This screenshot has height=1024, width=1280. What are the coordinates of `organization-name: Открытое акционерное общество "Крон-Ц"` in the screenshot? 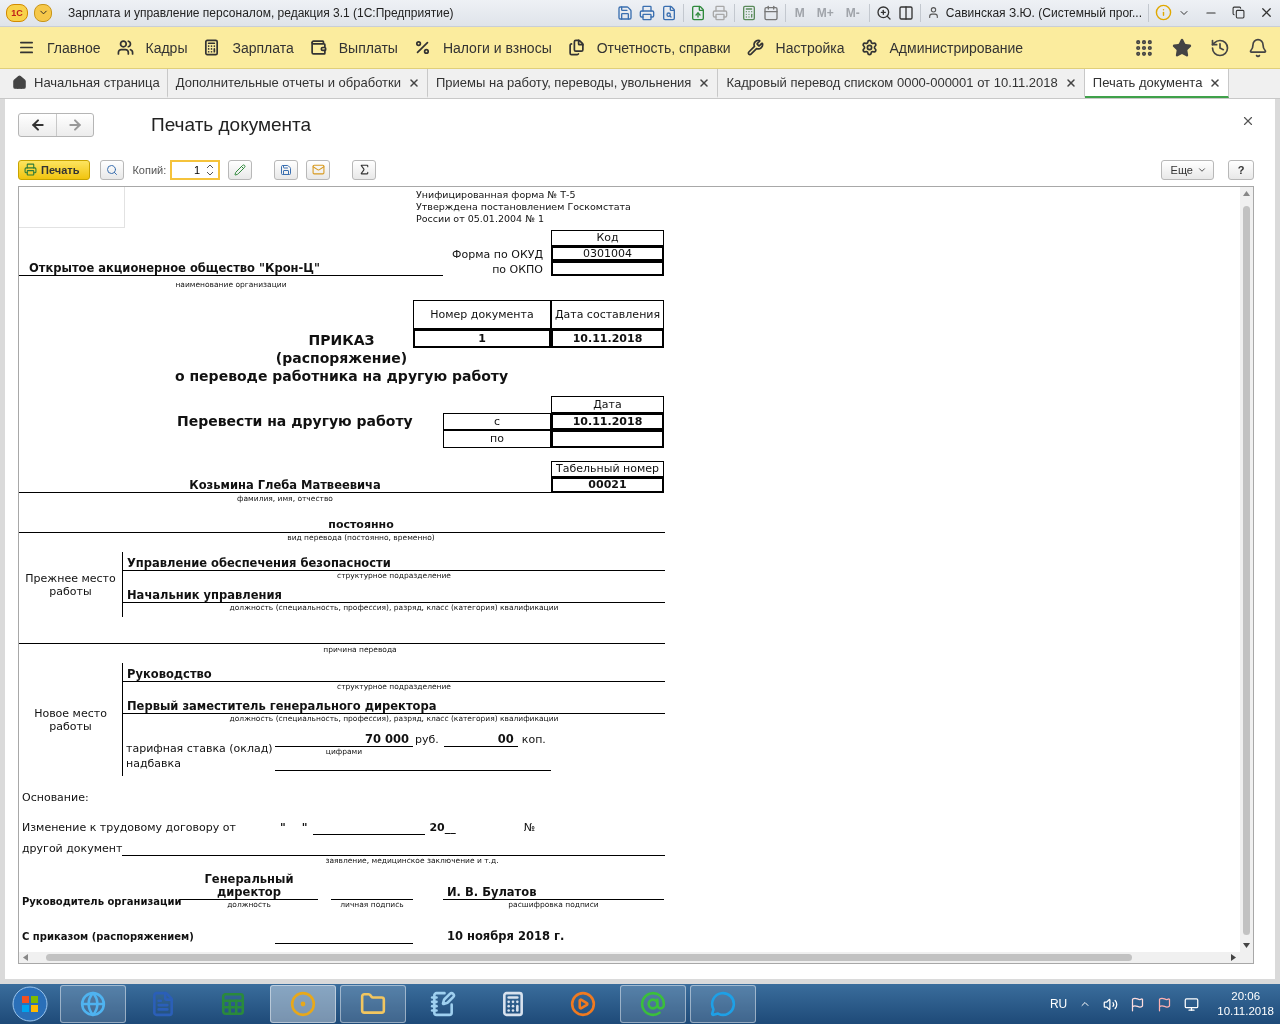 It's located at (231, 268).